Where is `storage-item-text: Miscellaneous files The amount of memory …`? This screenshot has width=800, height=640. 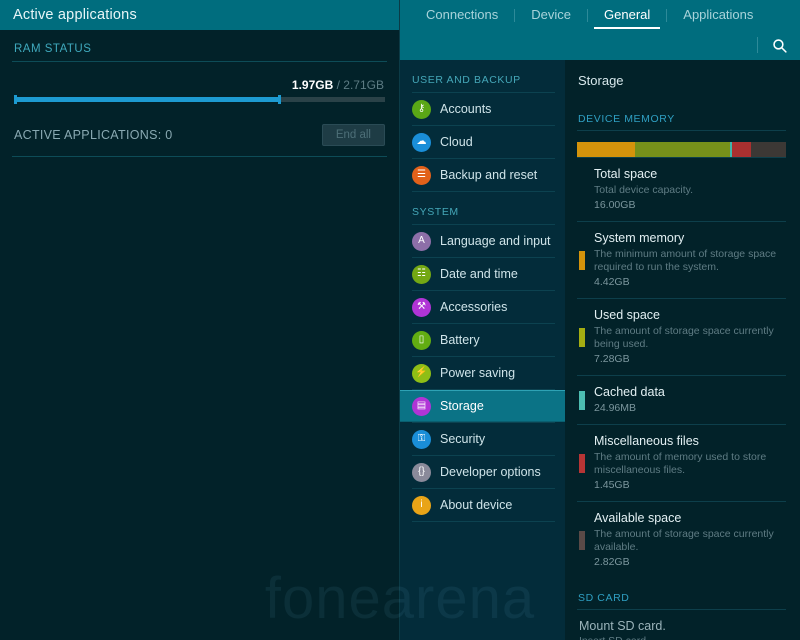 storage-item-text: Miscellaneous files The amount of memory … is located at coordinates (690, 463).